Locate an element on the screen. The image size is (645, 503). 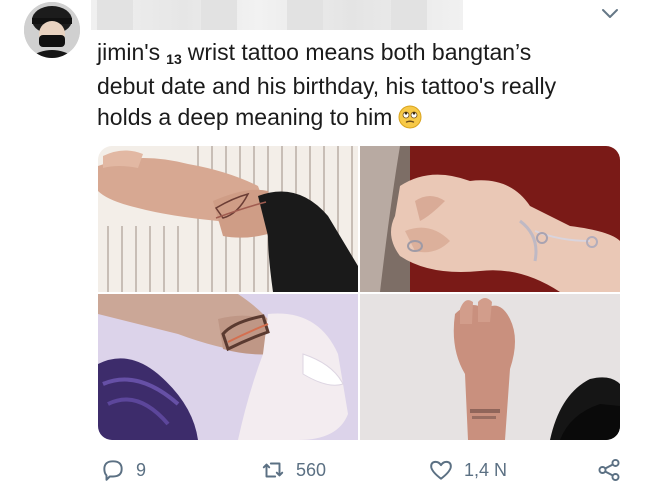
like-count: 1,4 N is located at coordinates (486, 469).